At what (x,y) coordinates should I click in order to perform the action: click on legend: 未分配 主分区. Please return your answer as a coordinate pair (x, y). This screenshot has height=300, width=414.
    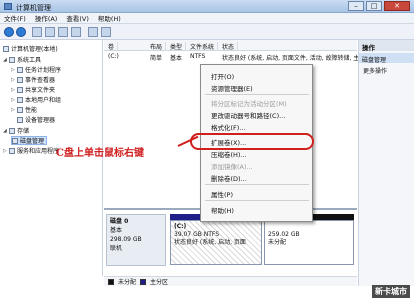
    Looking at the image, I should click on (230, 281).